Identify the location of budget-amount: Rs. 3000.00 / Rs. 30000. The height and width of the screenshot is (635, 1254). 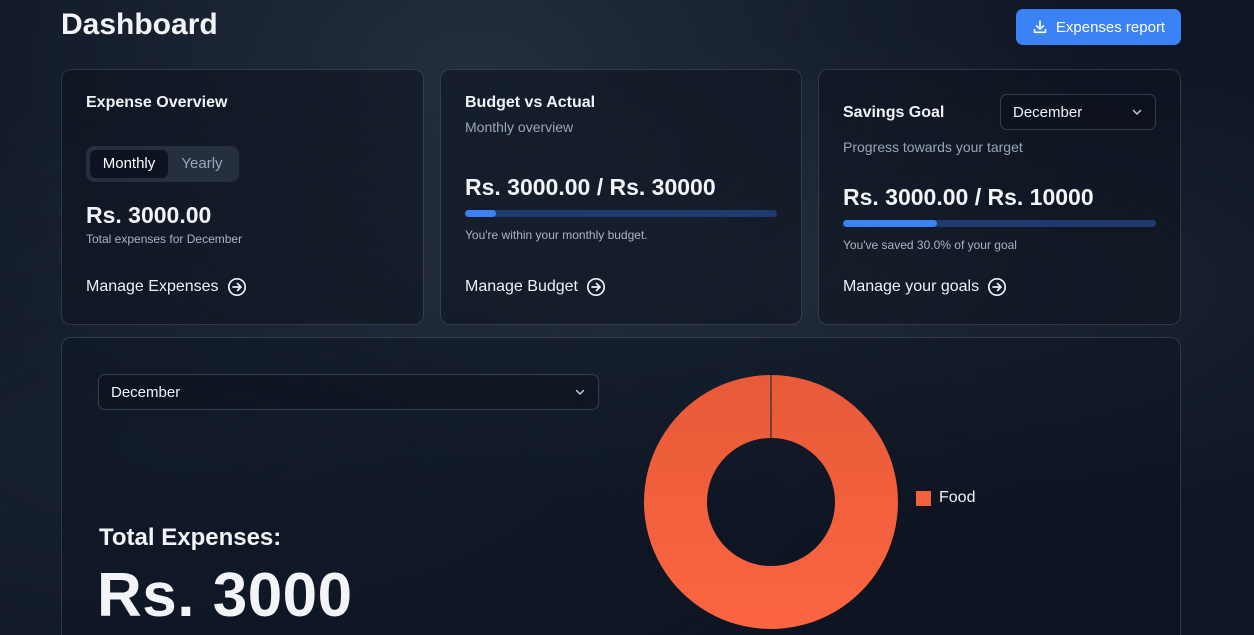
(590, 187).